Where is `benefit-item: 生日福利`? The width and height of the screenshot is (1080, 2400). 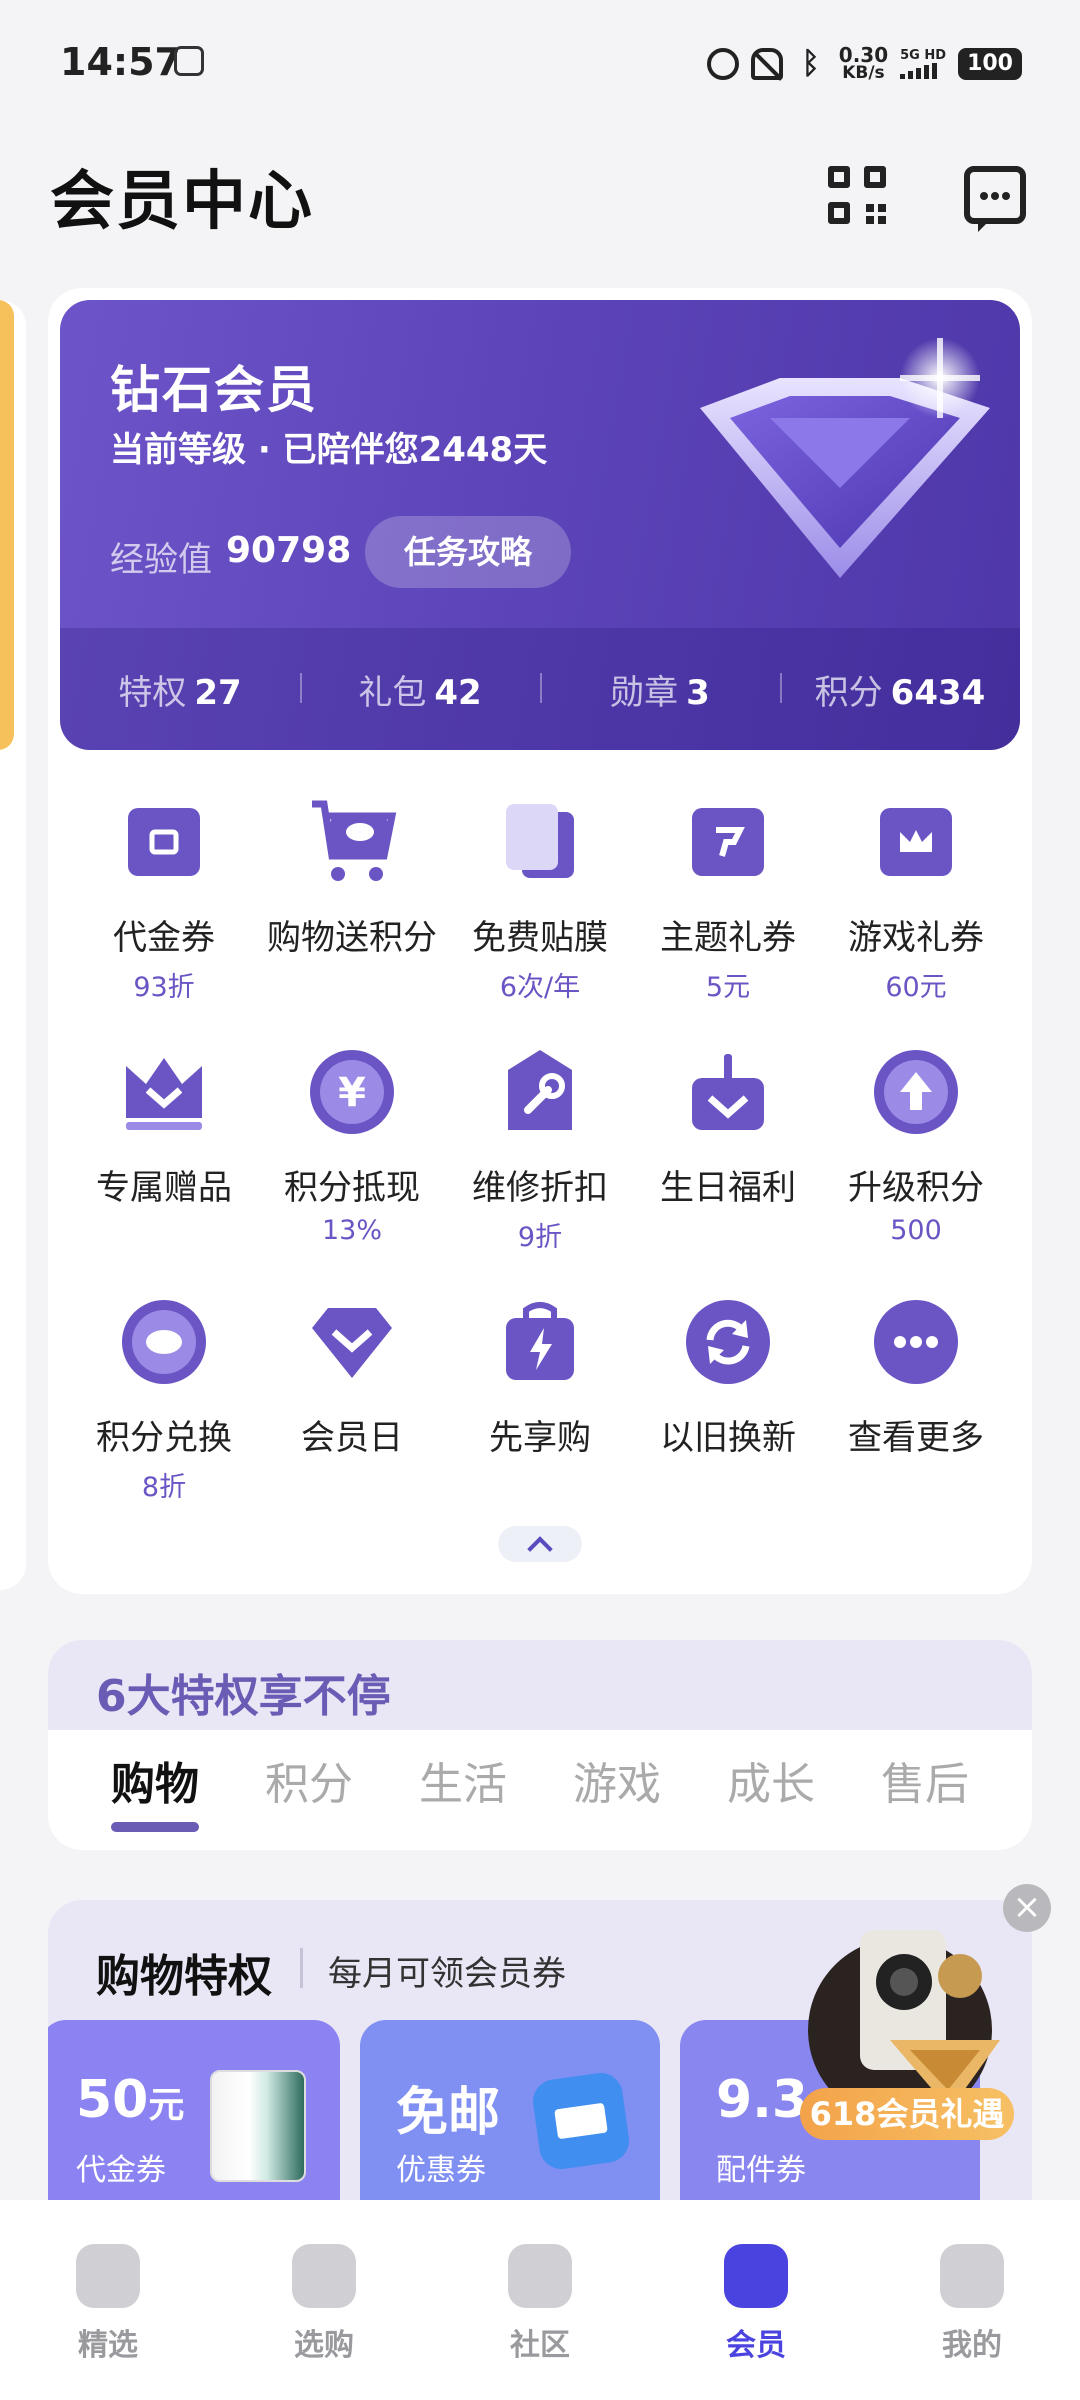
benefit-item: 生日福利 is located at coordinates (728, 1165).